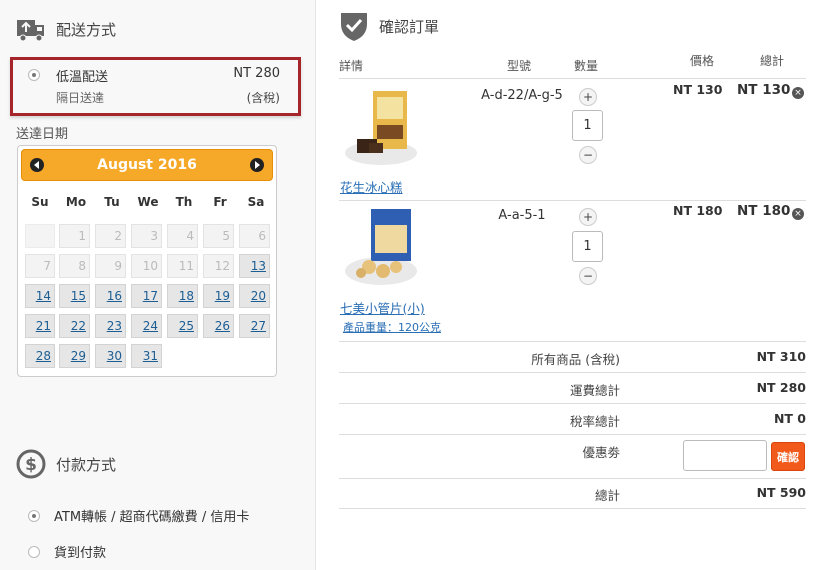  What do you see at coordinates (74, 356) in the screenshot?
I see `calendar-day: 29` at bounding box center [74, 356].